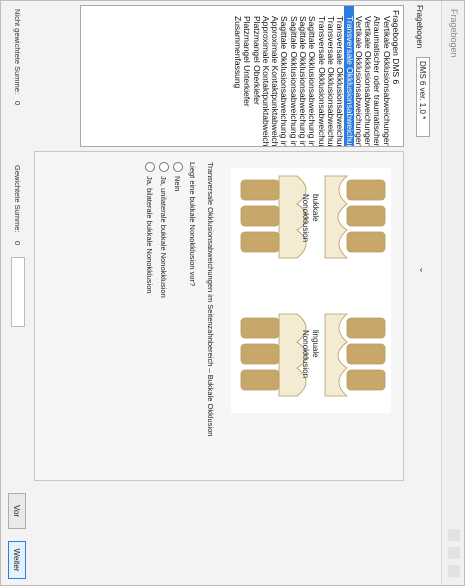 This screenshot has height=586, width=465. I want to click on weighted-sum-field, so click(18, 292).